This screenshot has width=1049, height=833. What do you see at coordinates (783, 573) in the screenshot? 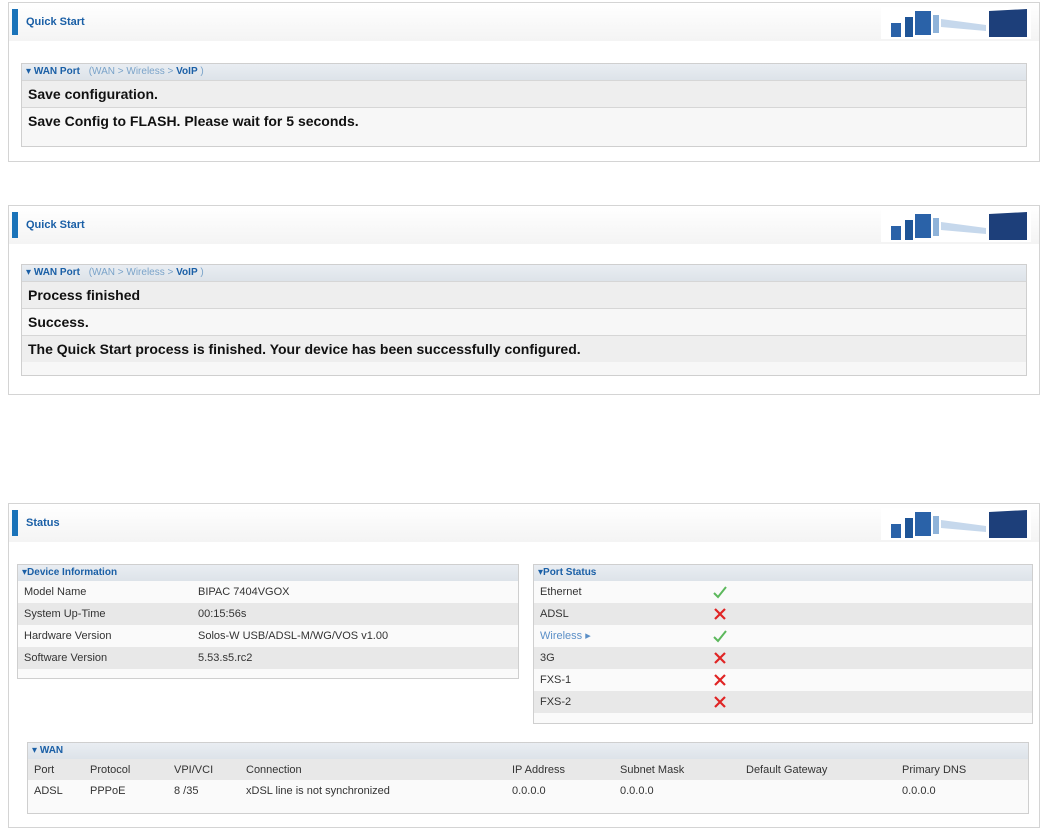
I see `section-header: ▾Port Status` at bounding box center [783, 573].